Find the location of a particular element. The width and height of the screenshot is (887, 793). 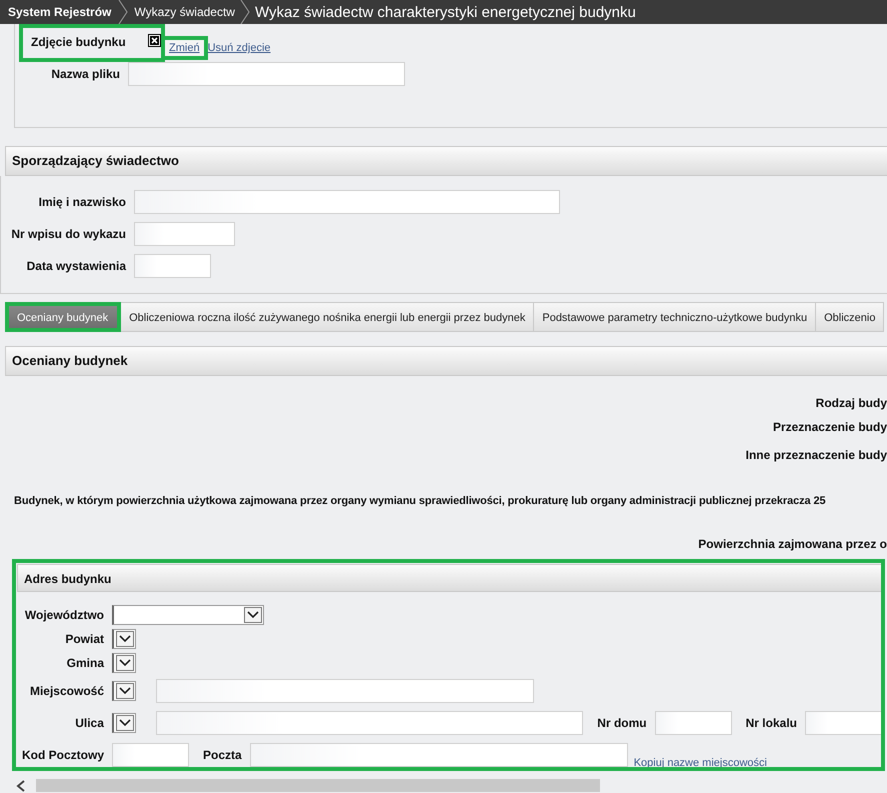

scroll-left-icon is located at coordinates (21, 786).